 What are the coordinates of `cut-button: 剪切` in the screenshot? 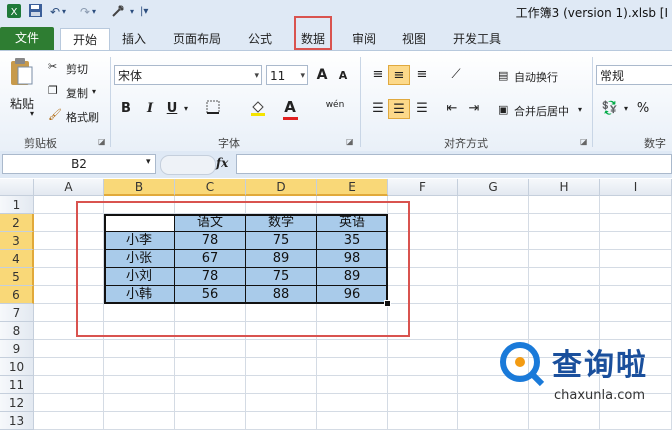 It's located at (77, 69).